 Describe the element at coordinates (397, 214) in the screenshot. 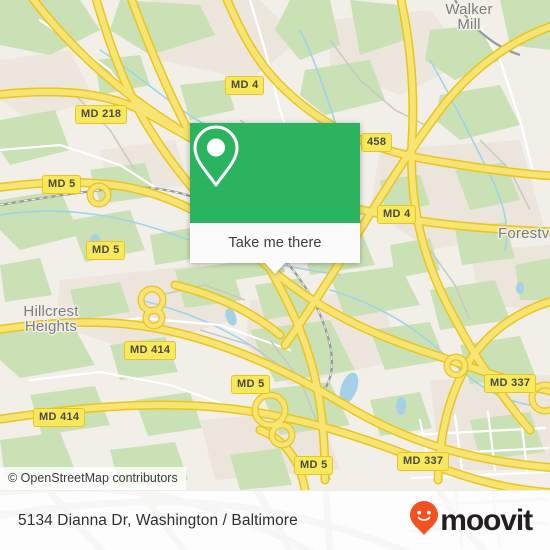

I see `road-shield-md-4-east: MD 4` at that location.